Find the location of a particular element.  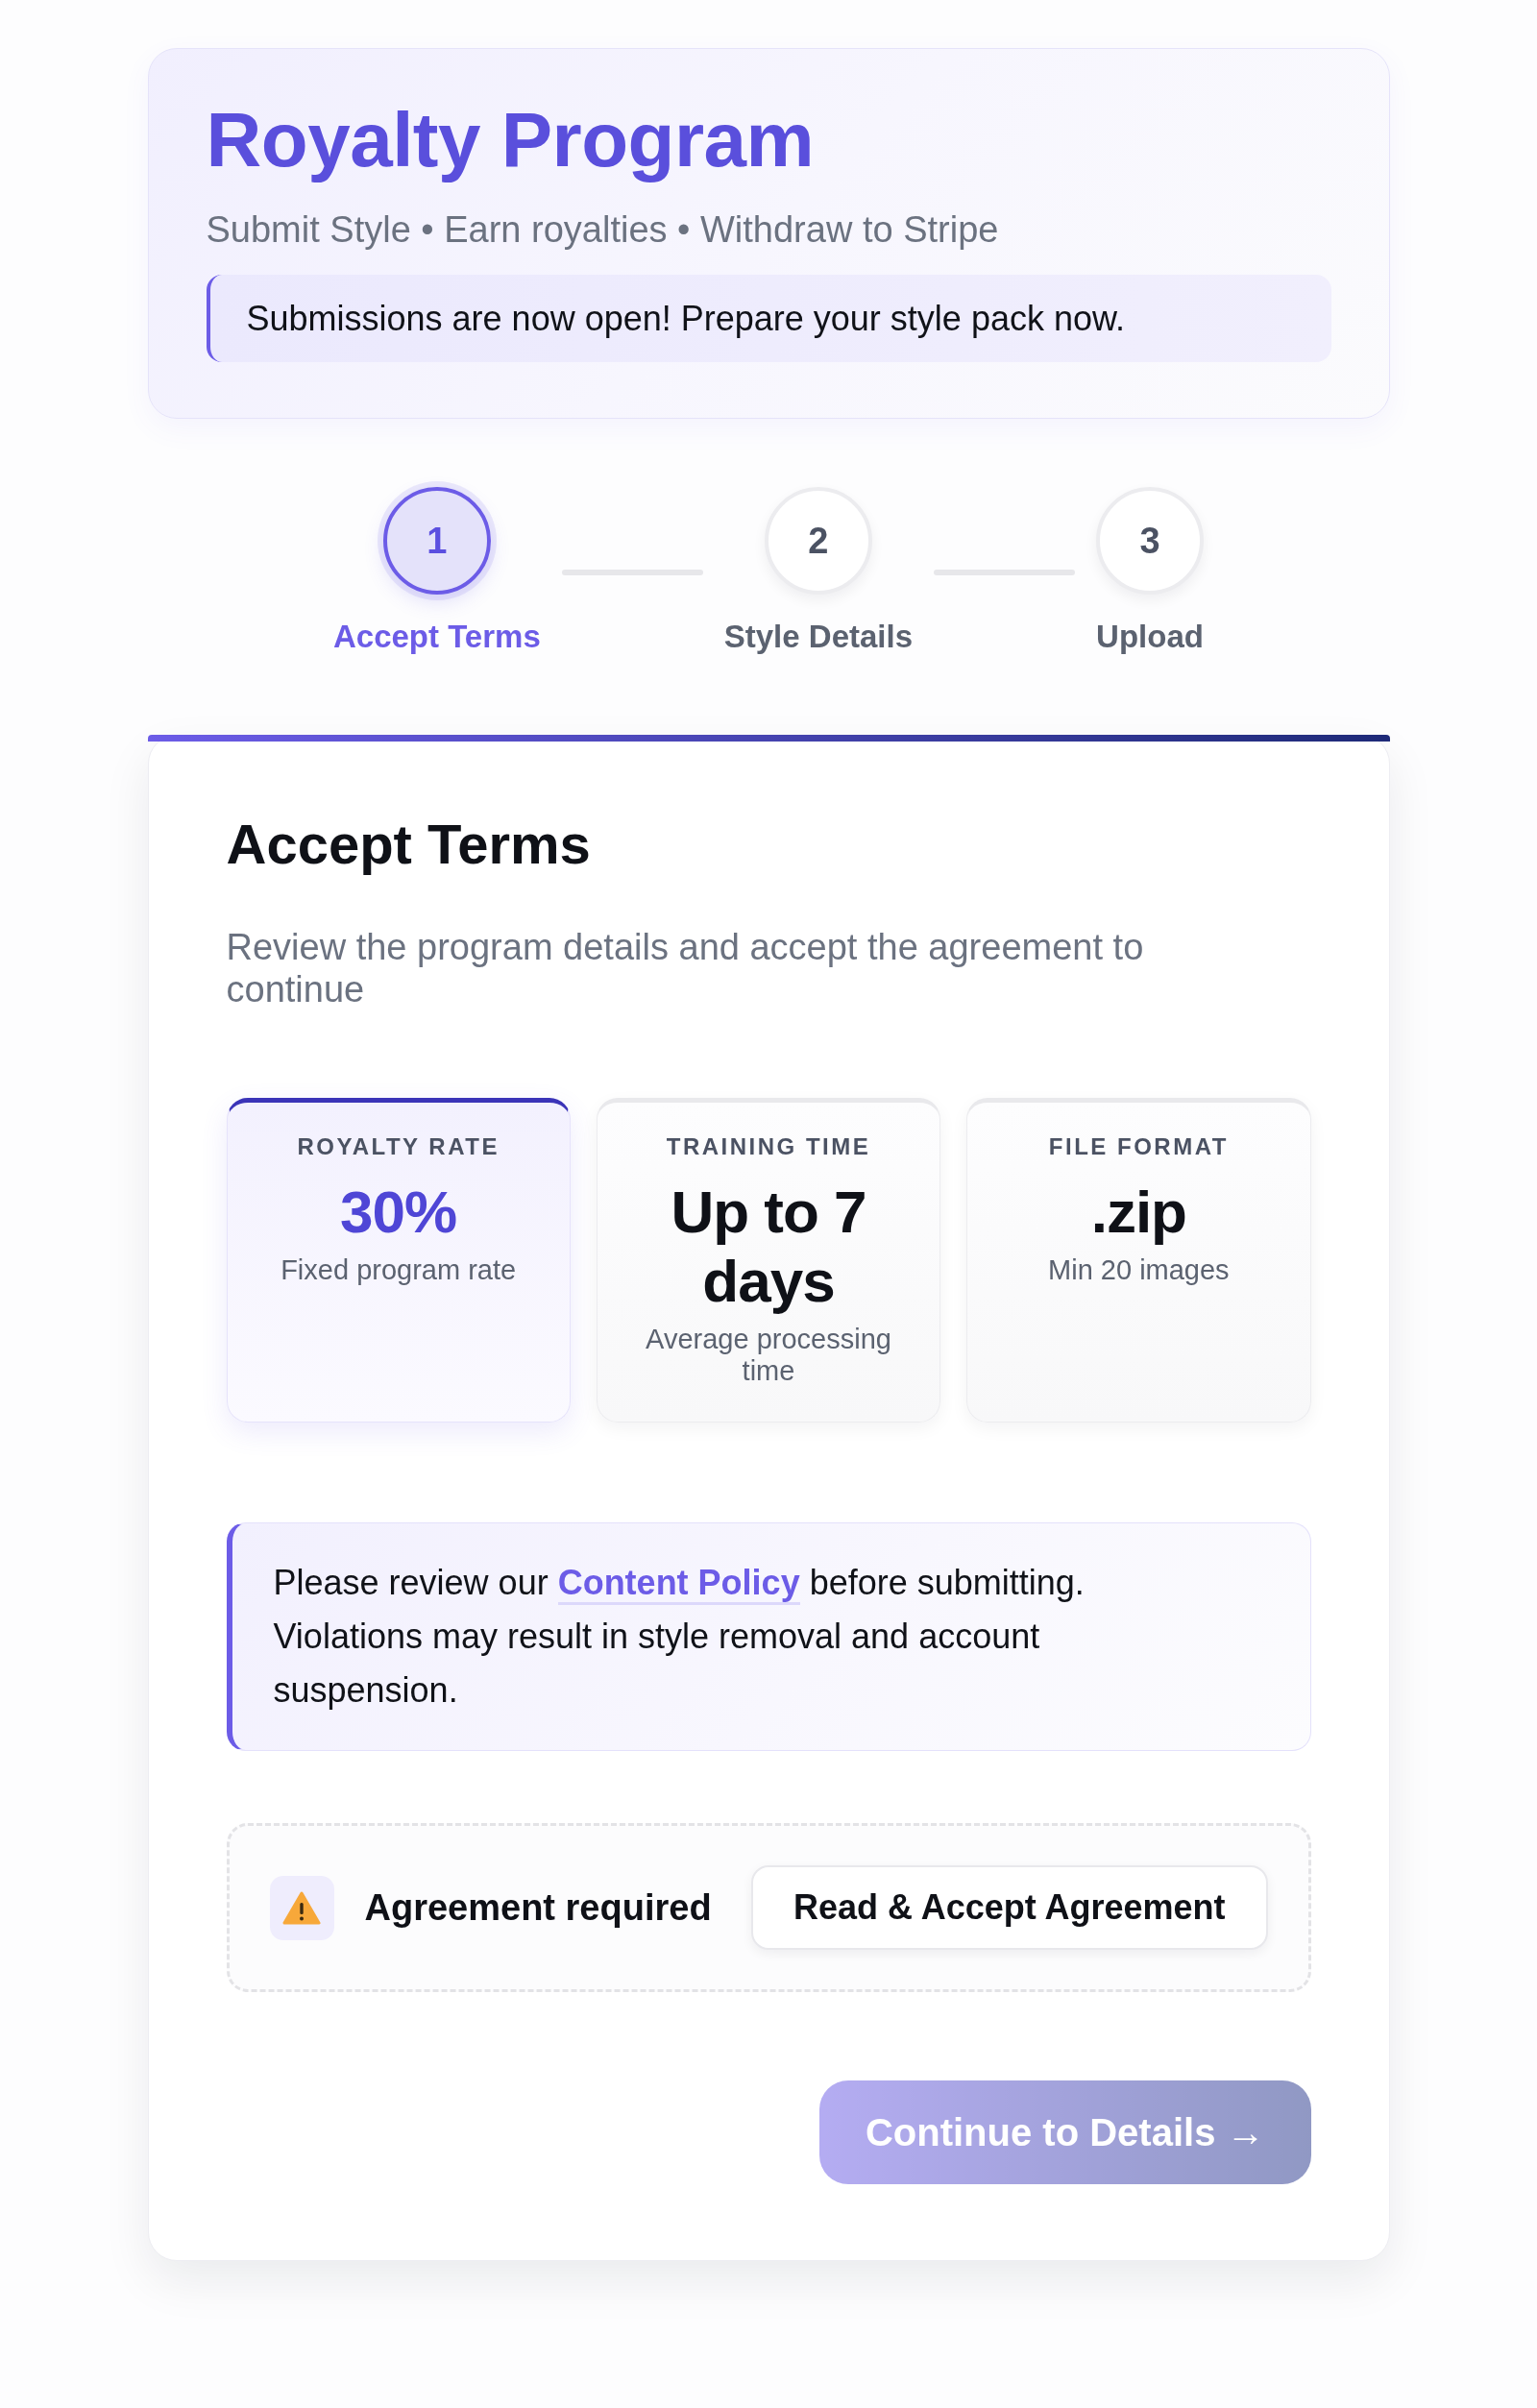

content-policy-link: Content Policy is located at coordinates (678, 1584).